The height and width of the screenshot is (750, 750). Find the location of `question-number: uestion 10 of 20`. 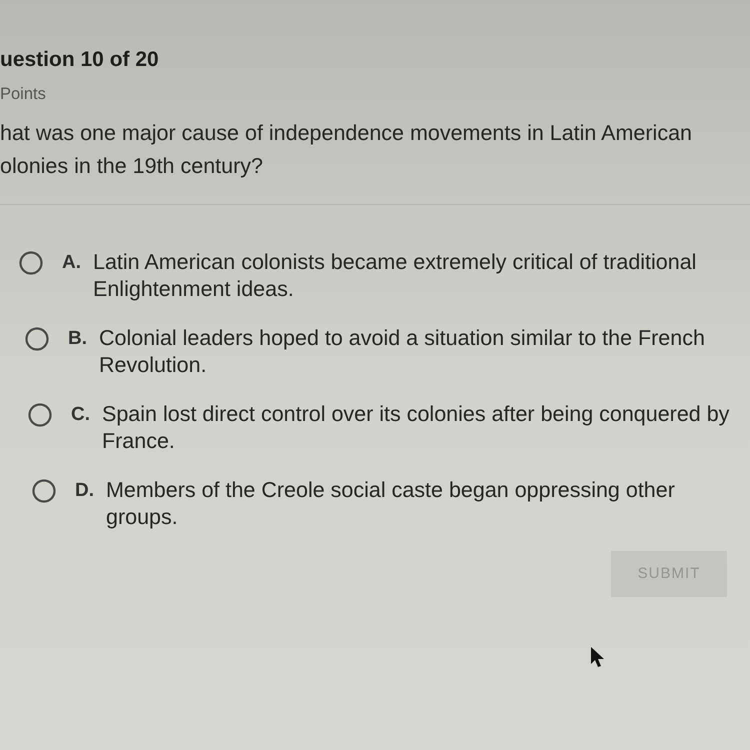

question-number: uestion 10 of 20 is located at coordinates (79, 60).